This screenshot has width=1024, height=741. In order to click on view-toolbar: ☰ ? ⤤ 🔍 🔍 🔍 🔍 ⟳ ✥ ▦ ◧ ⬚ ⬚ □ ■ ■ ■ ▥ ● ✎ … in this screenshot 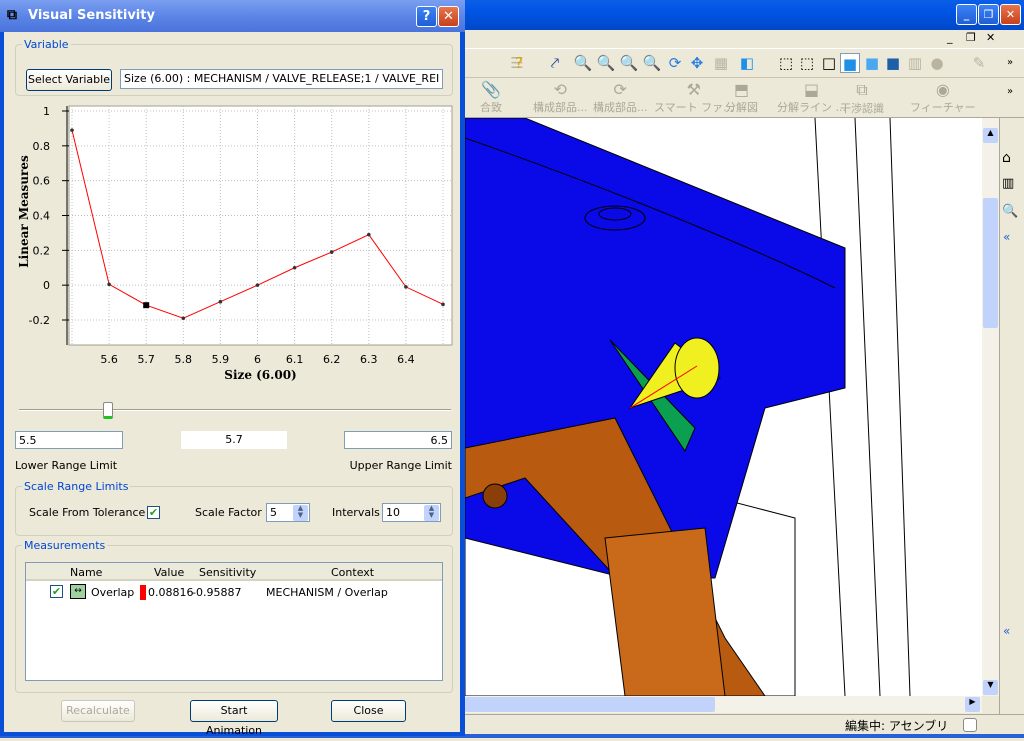, I will do `click(744, 63)`.